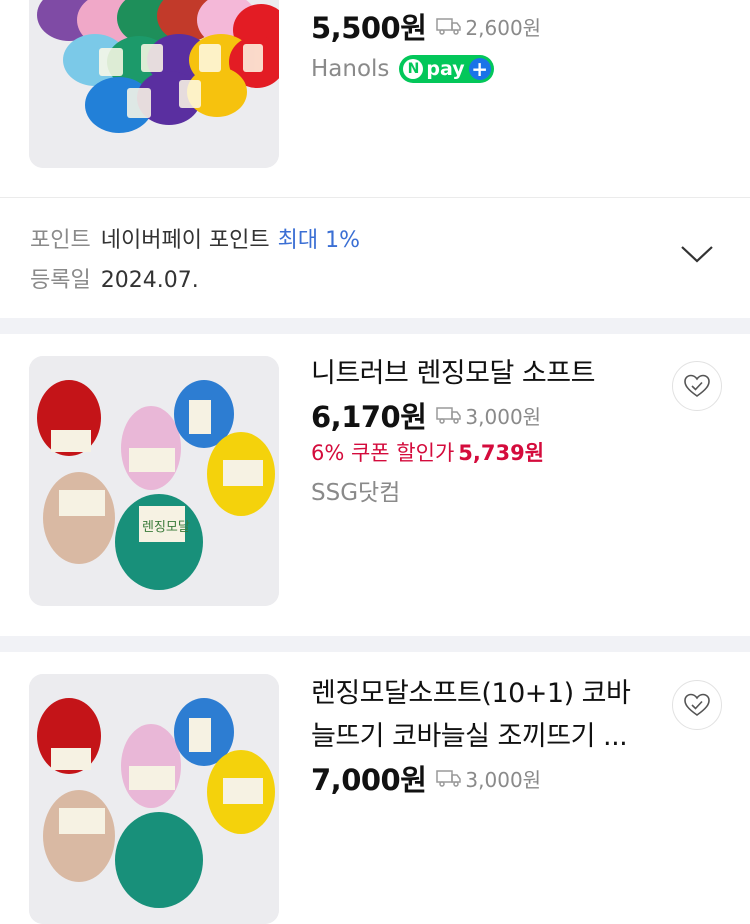  What do you see at coordinates (697, 254) in the screenshot?
I see `chevron-down-icon` at bounding box center [697, 254].